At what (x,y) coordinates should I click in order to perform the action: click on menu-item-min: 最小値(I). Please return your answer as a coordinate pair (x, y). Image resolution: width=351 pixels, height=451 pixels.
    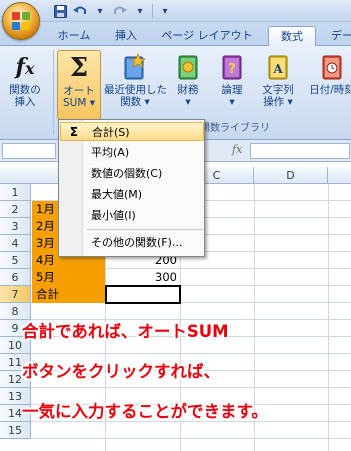
    Looking at the image, I should click on (132, 215).